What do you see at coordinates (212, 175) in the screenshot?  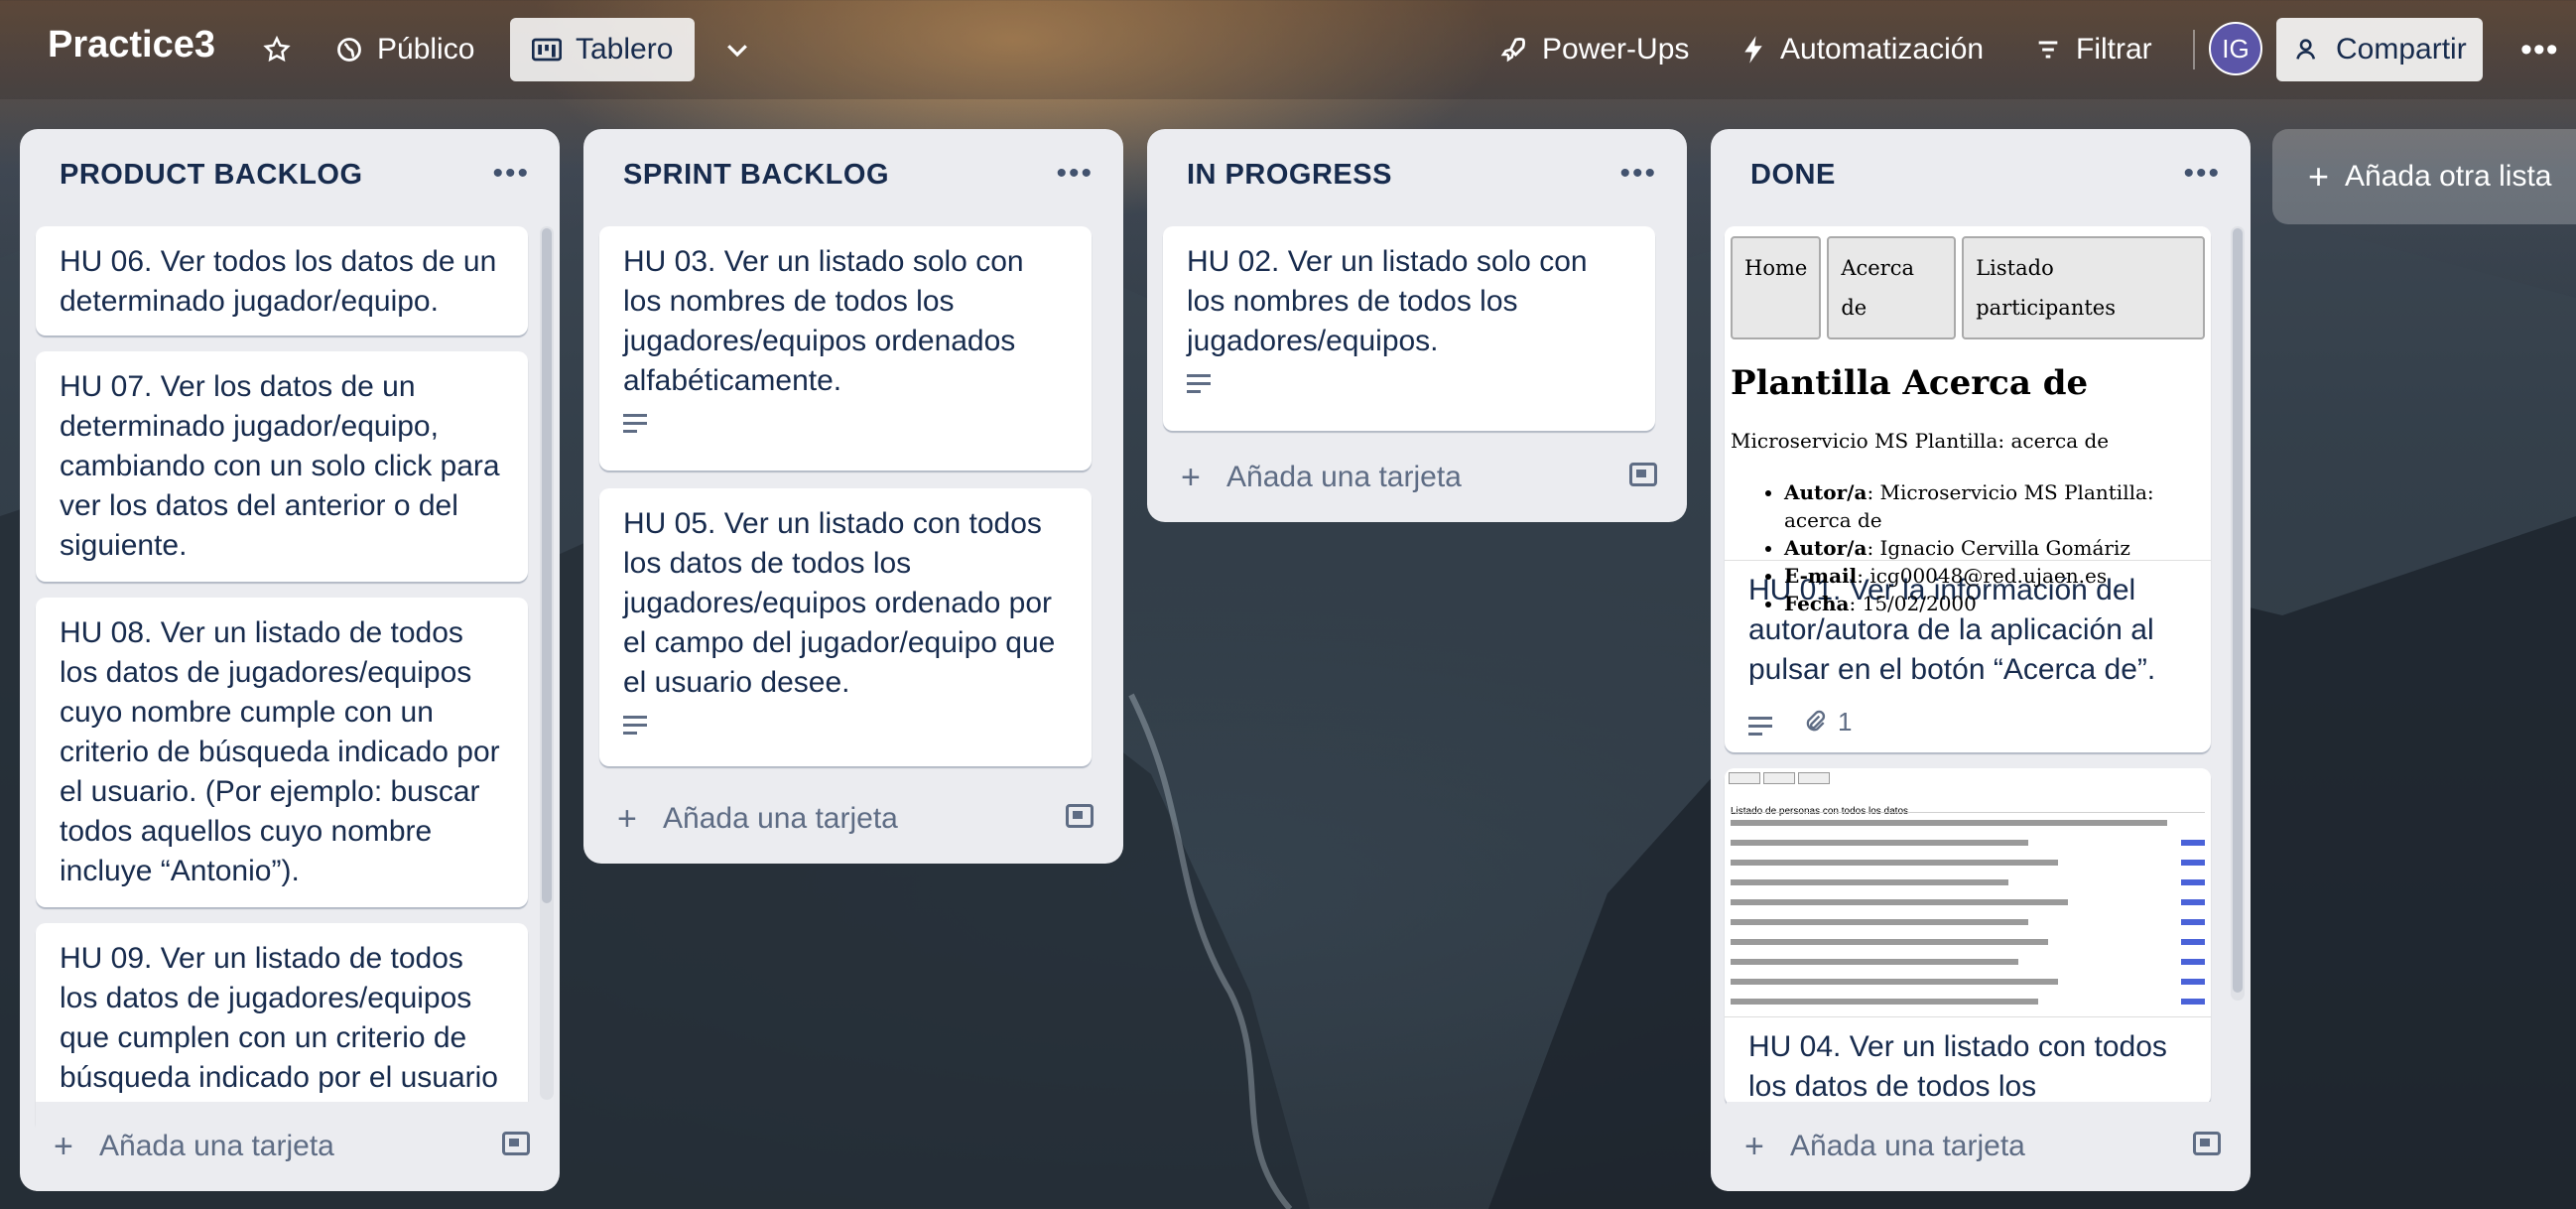 I see `list-title: PRODUCT BACKLOG` at bounding box center [212, 175].